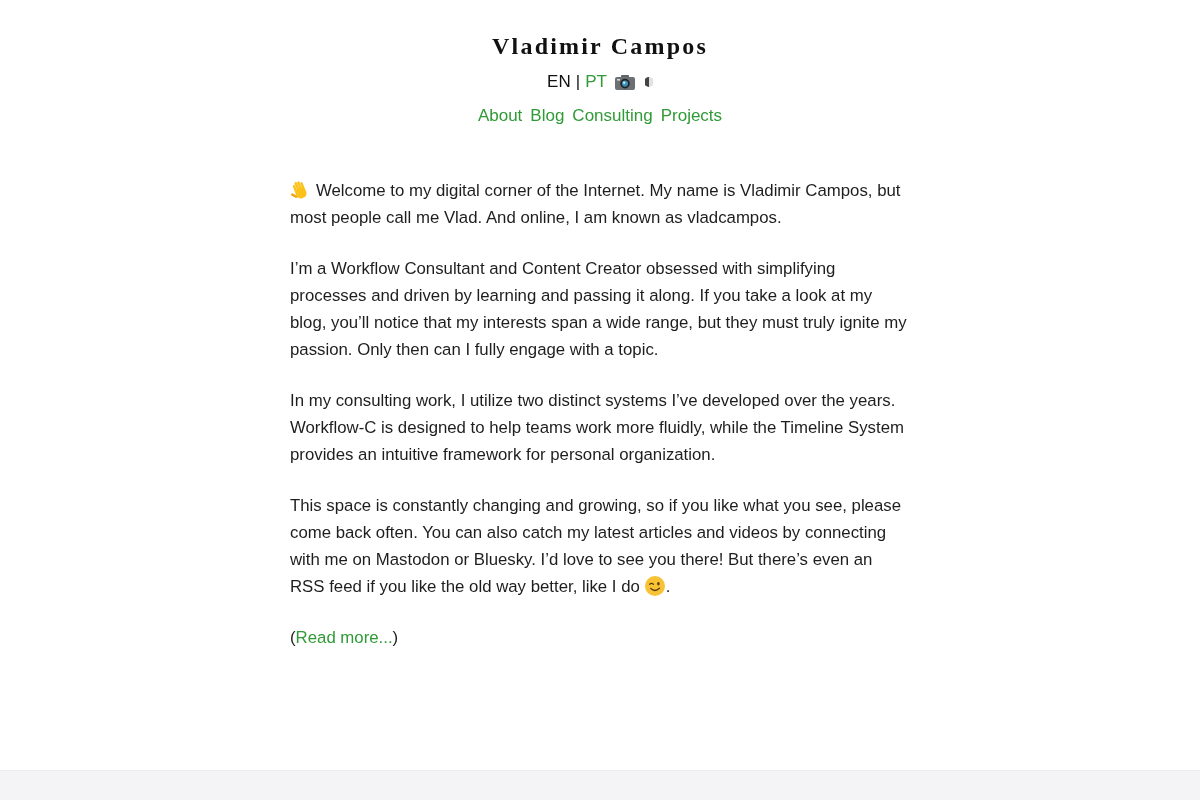 The height and width of the screenshot is (800, 1200). What do you see at coordinates (654, 586) in the screenshot?
I see `winking-face-icon` at bounding box center [654, 586].